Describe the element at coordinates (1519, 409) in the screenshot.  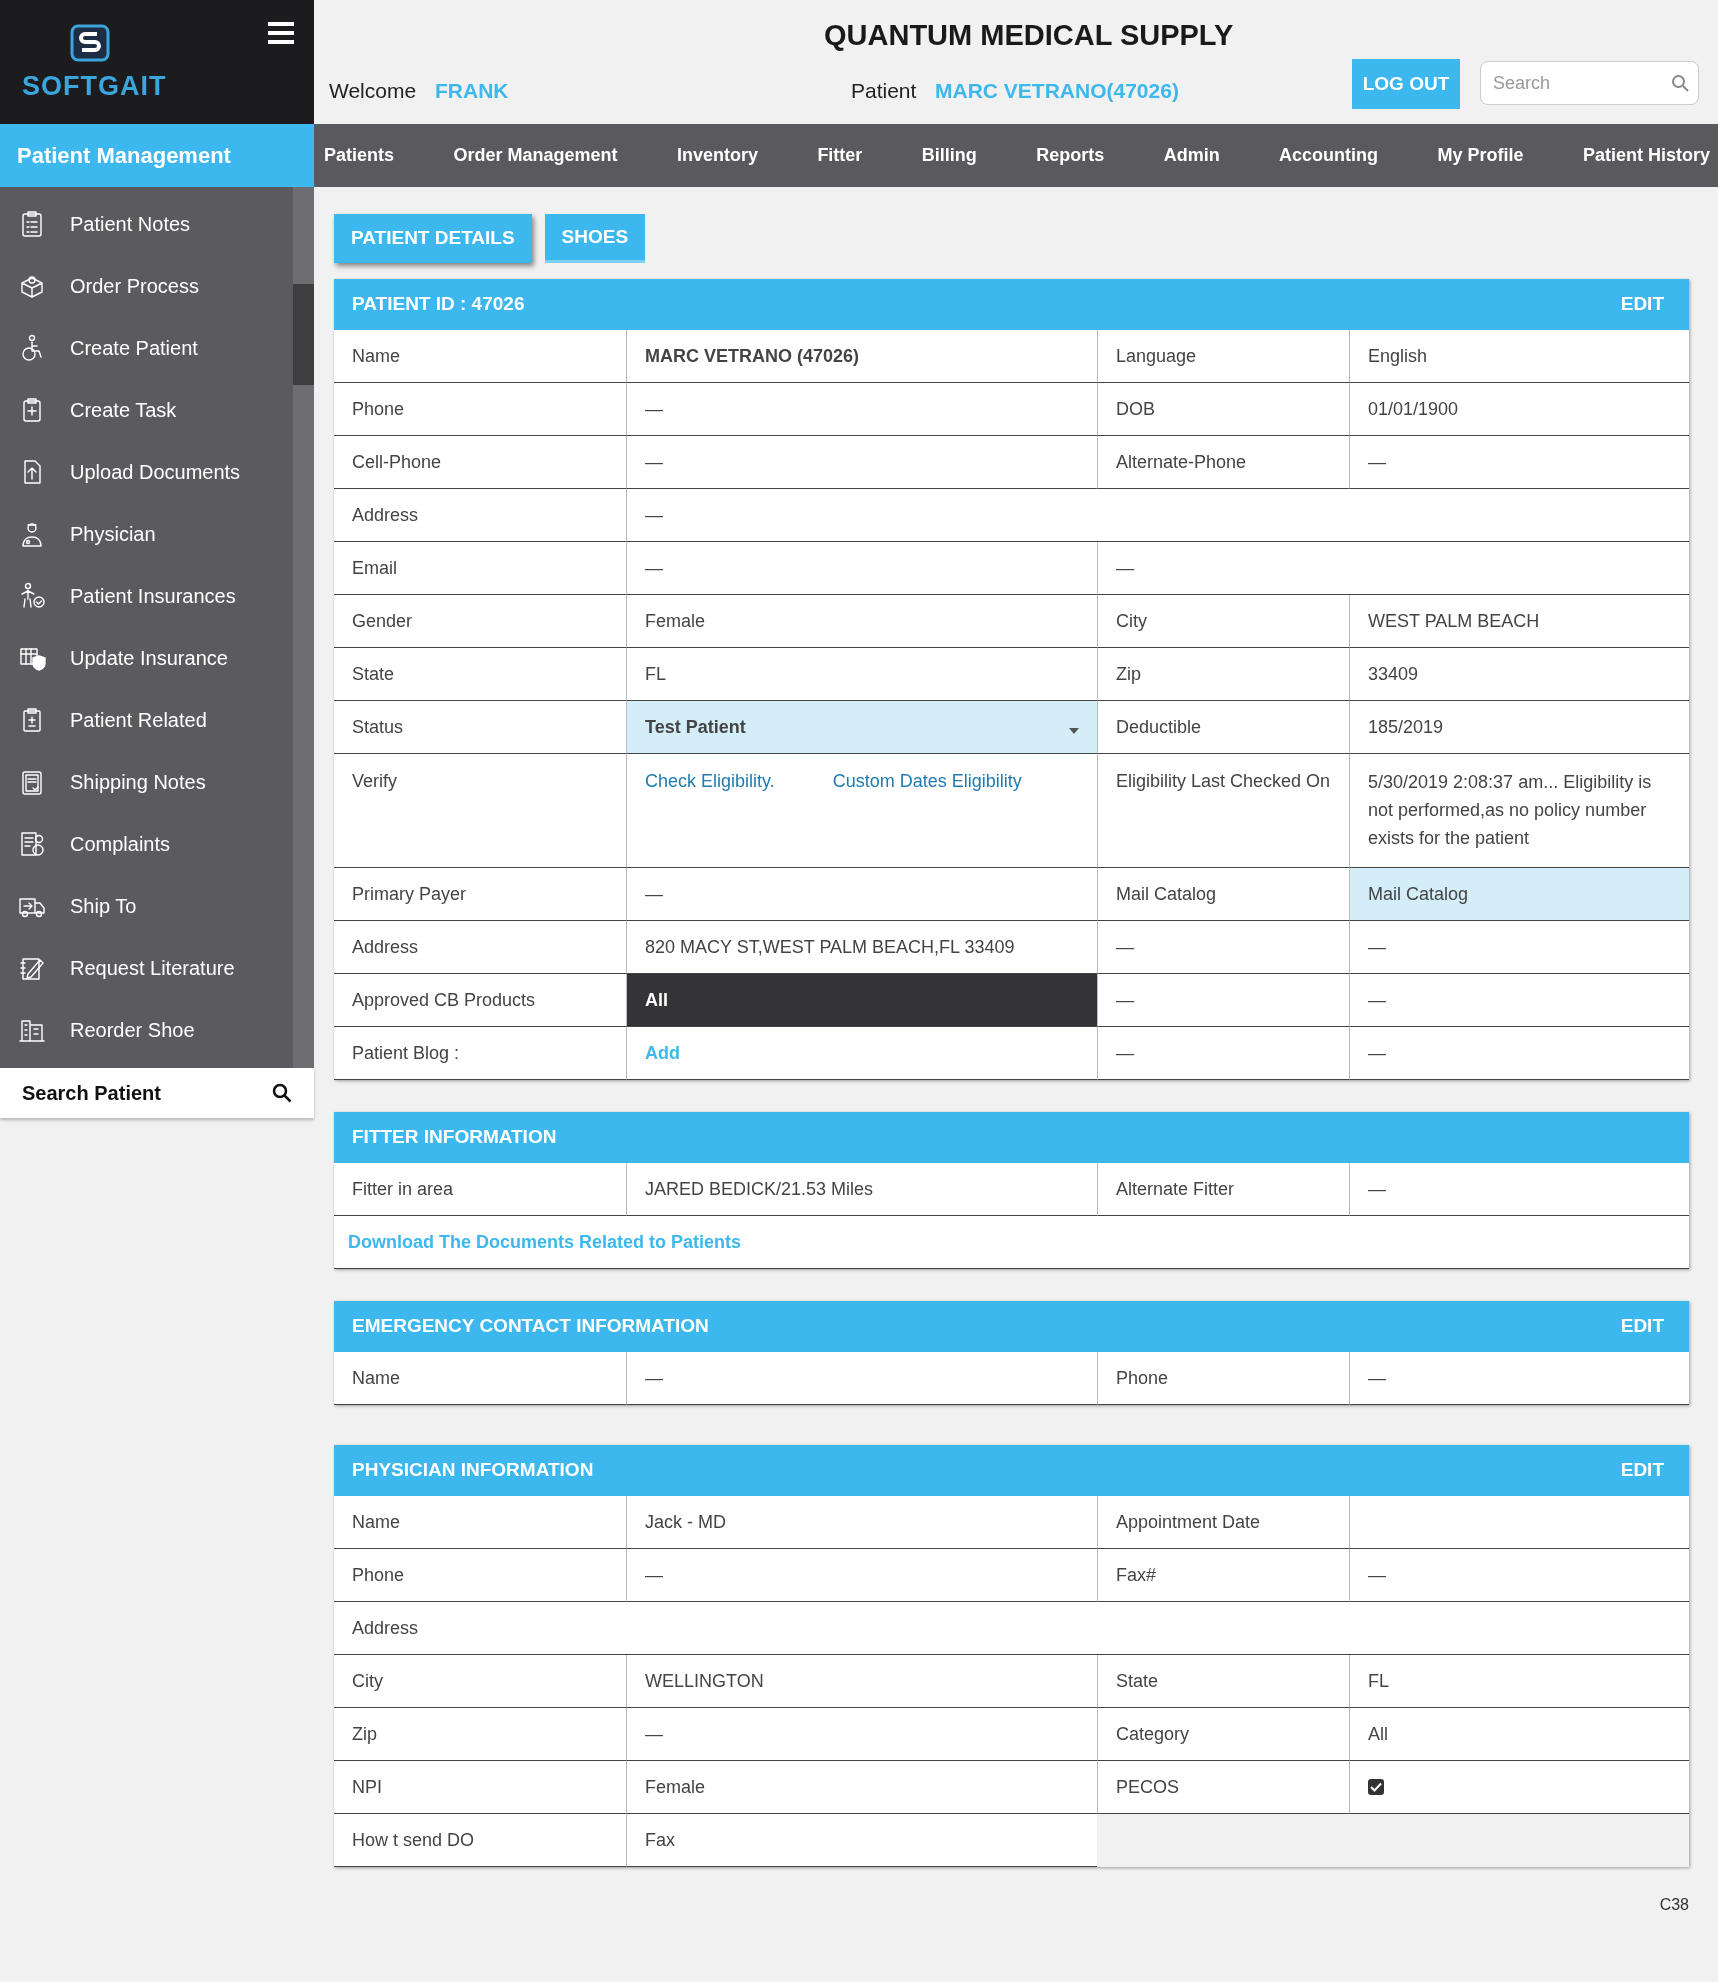
I see `table-cell: 01/01/1900` at that location.